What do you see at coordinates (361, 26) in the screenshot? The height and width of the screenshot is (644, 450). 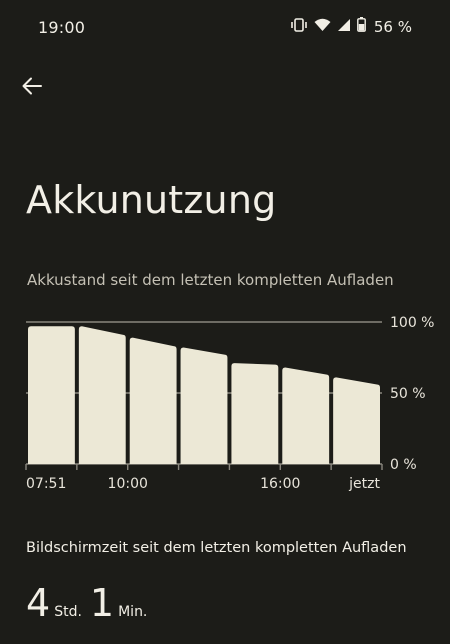 I see `battery-icon` at bounding box center [361, 26].